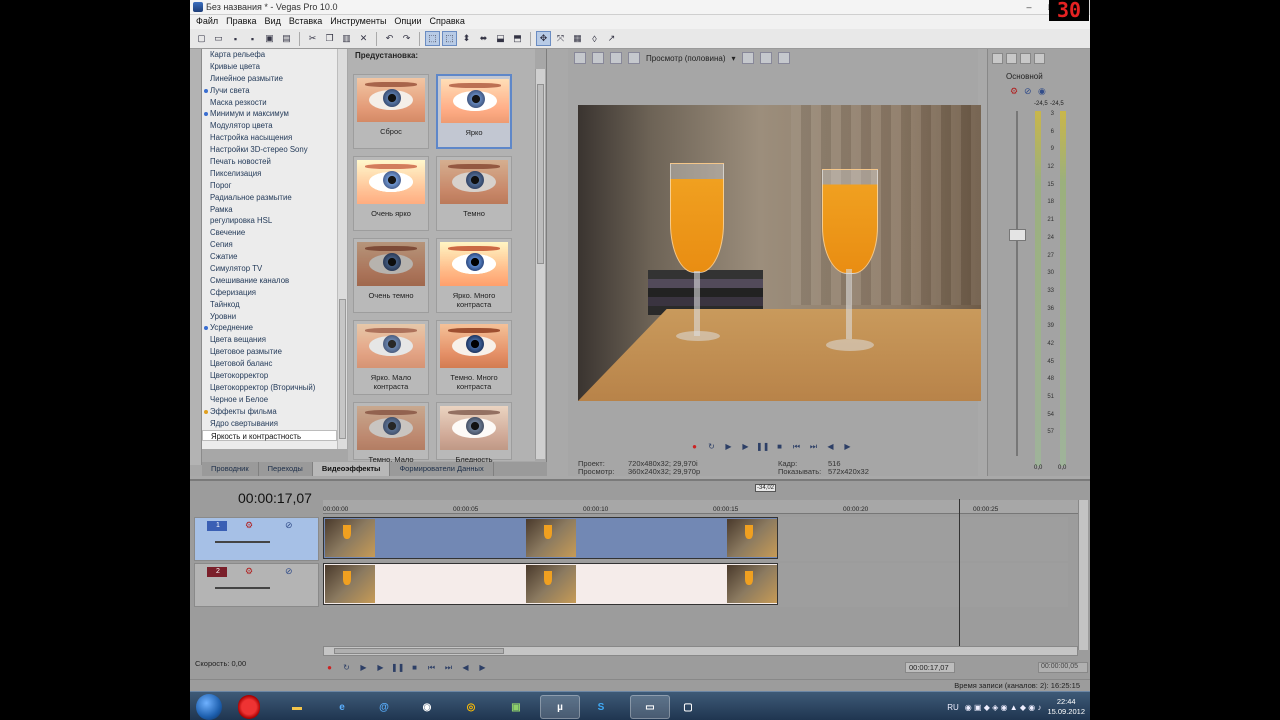 Image resolution: width=1280 pixels, height=720 pixels. Describe the element at coordinates (1011, 58) in the screenshot. I see `insert-bus-icon` at that location.